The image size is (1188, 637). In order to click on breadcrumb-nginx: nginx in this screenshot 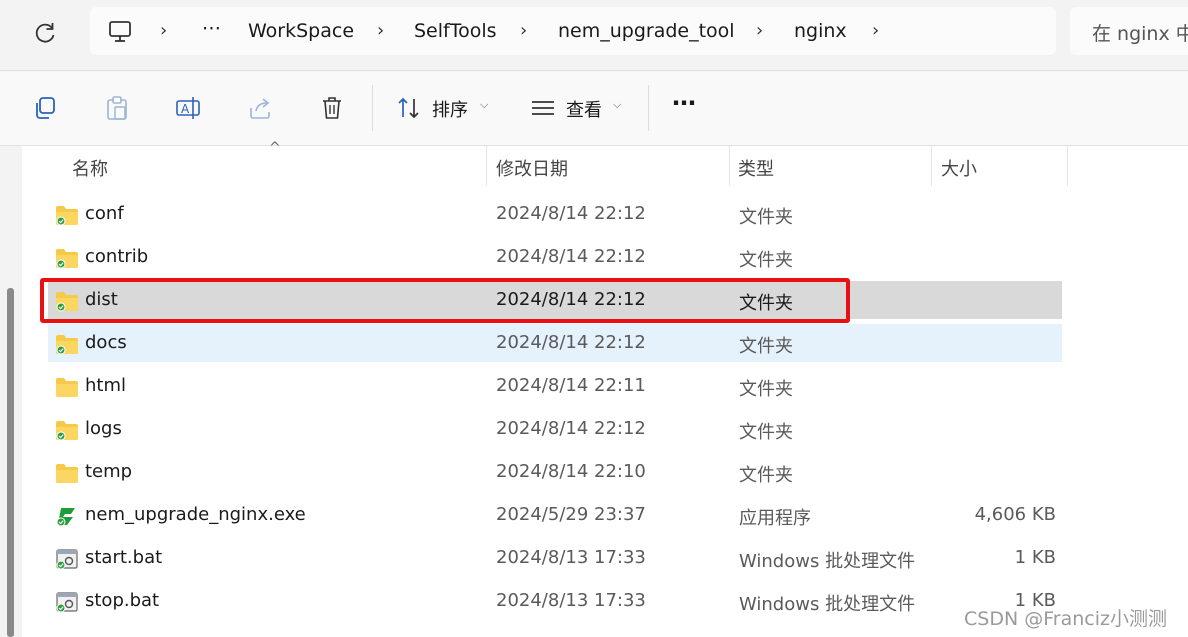, I will do `click(820, 31)`.